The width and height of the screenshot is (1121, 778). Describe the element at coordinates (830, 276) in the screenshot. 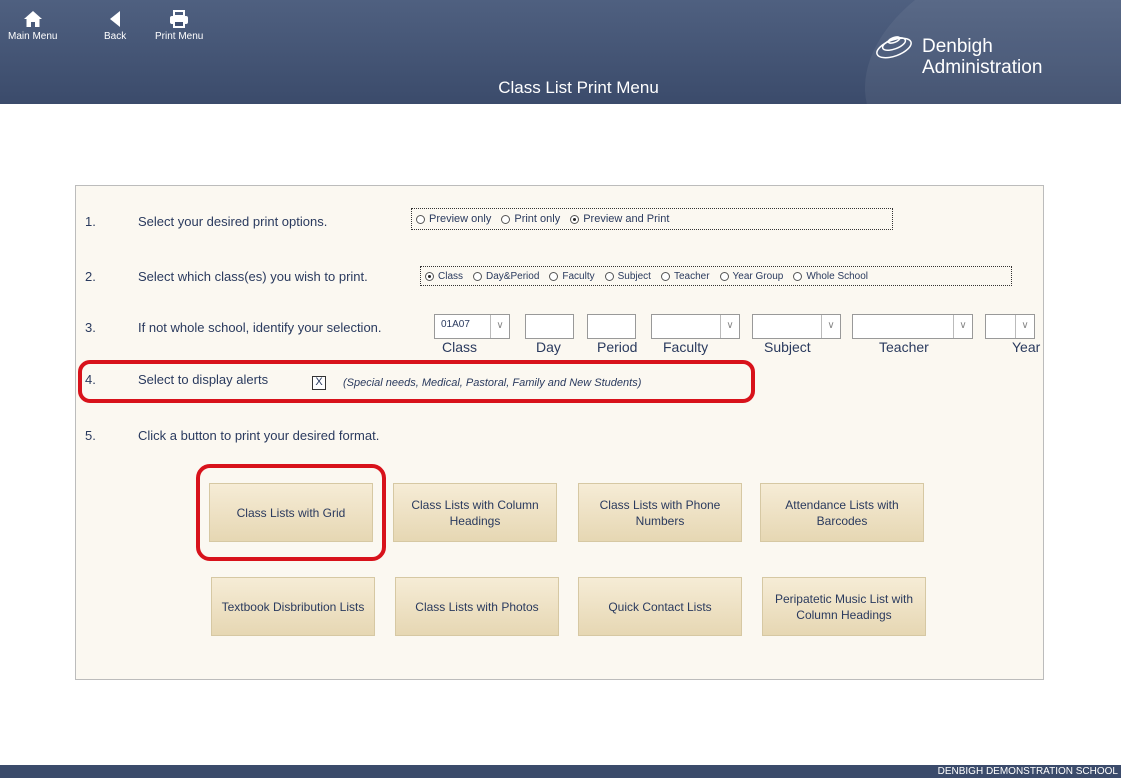

I see `radio-whole-school: Whole School` at that location.